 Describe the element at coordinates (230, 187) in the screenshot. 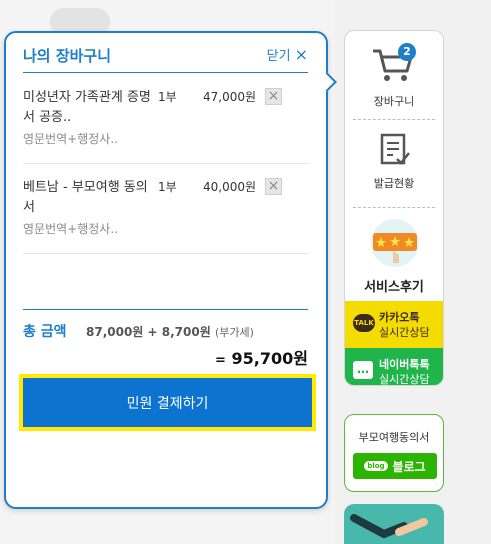

I see `cart-item-price: 40,000원` at that location.